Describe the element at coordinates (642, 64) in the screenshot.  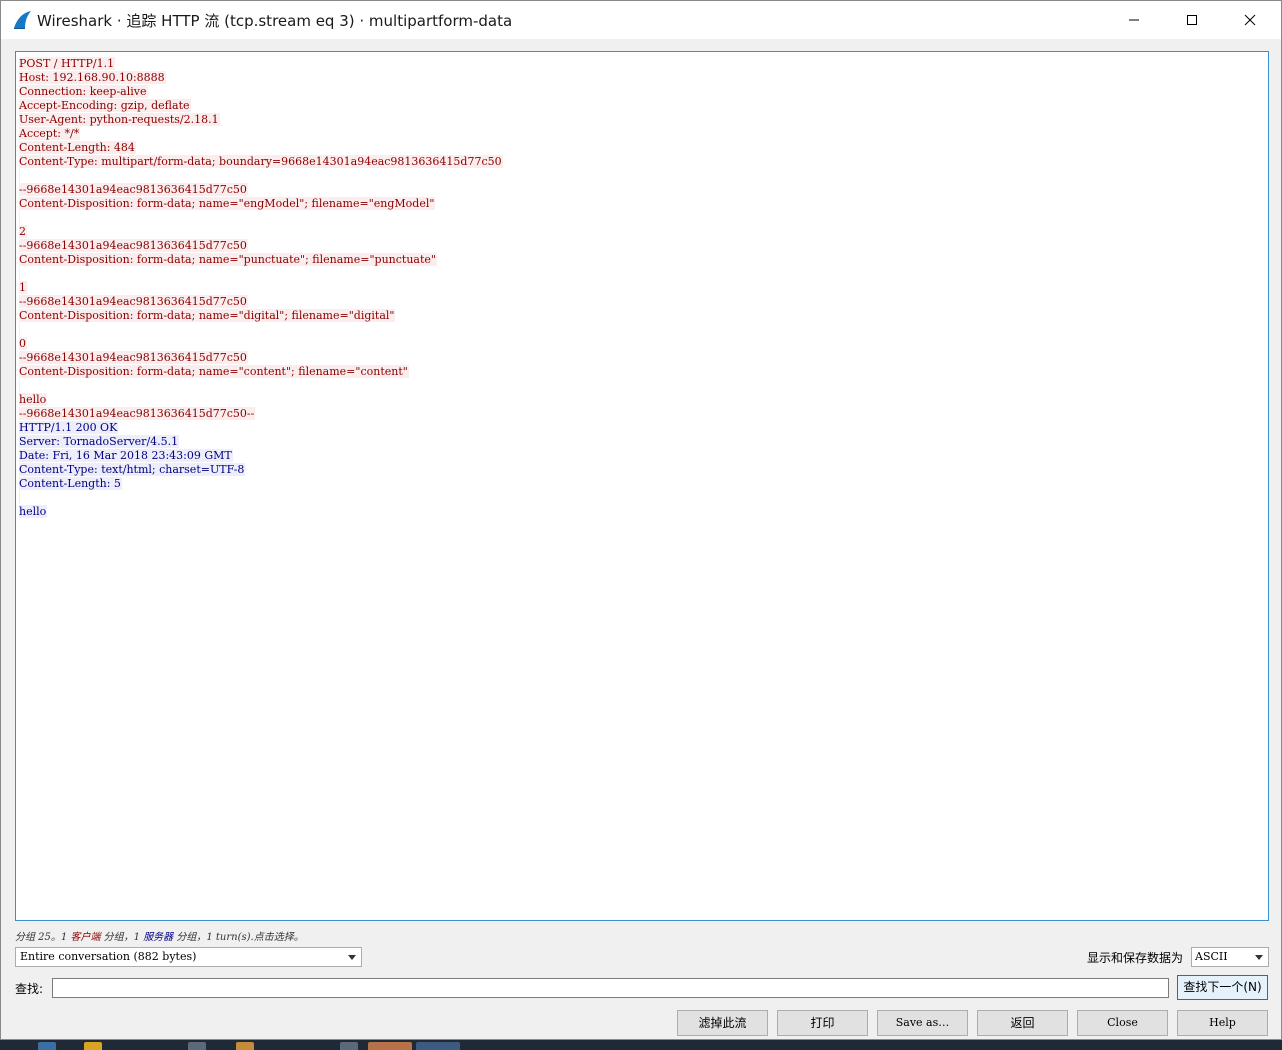
I see `client-stream-line: POST / HTTP/1.1` at that location.